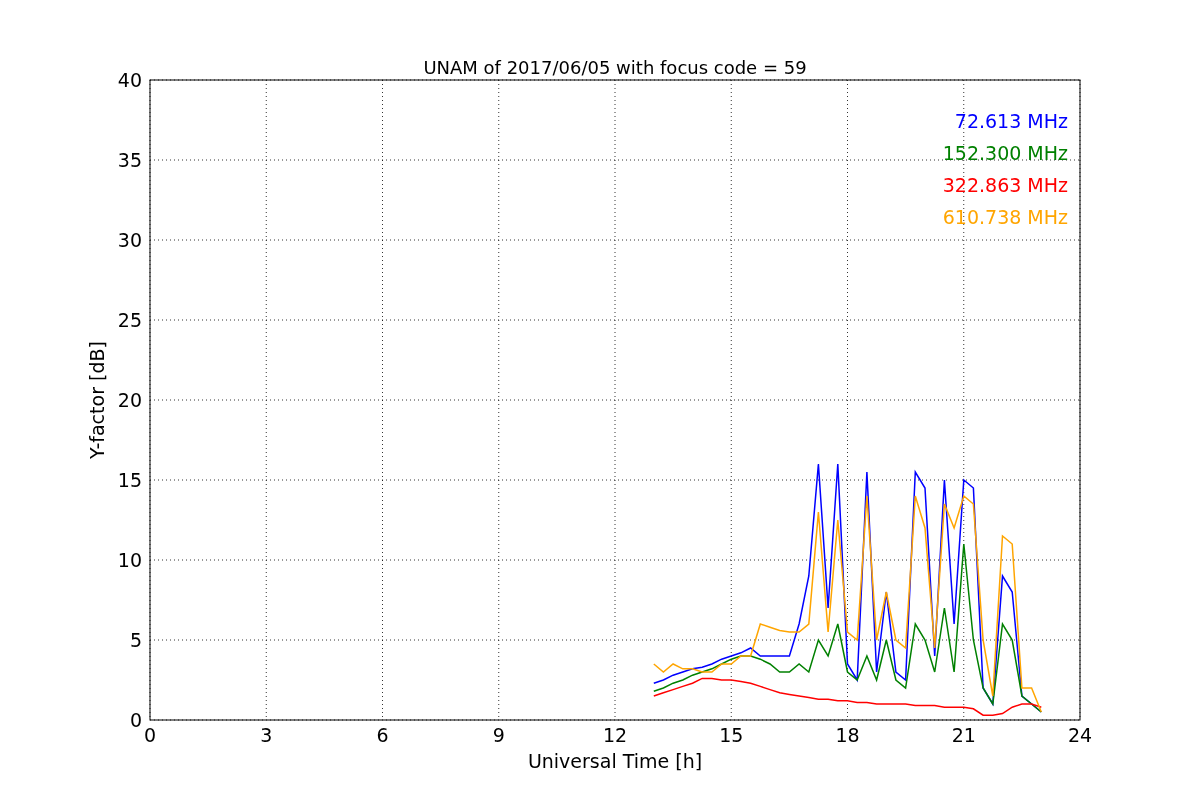 This screenshot has width=1200, height=800. What do you see at coordinates (129, 400) in the screenshot?
I see `tick-label: 20` at bounding box center [129, 400].